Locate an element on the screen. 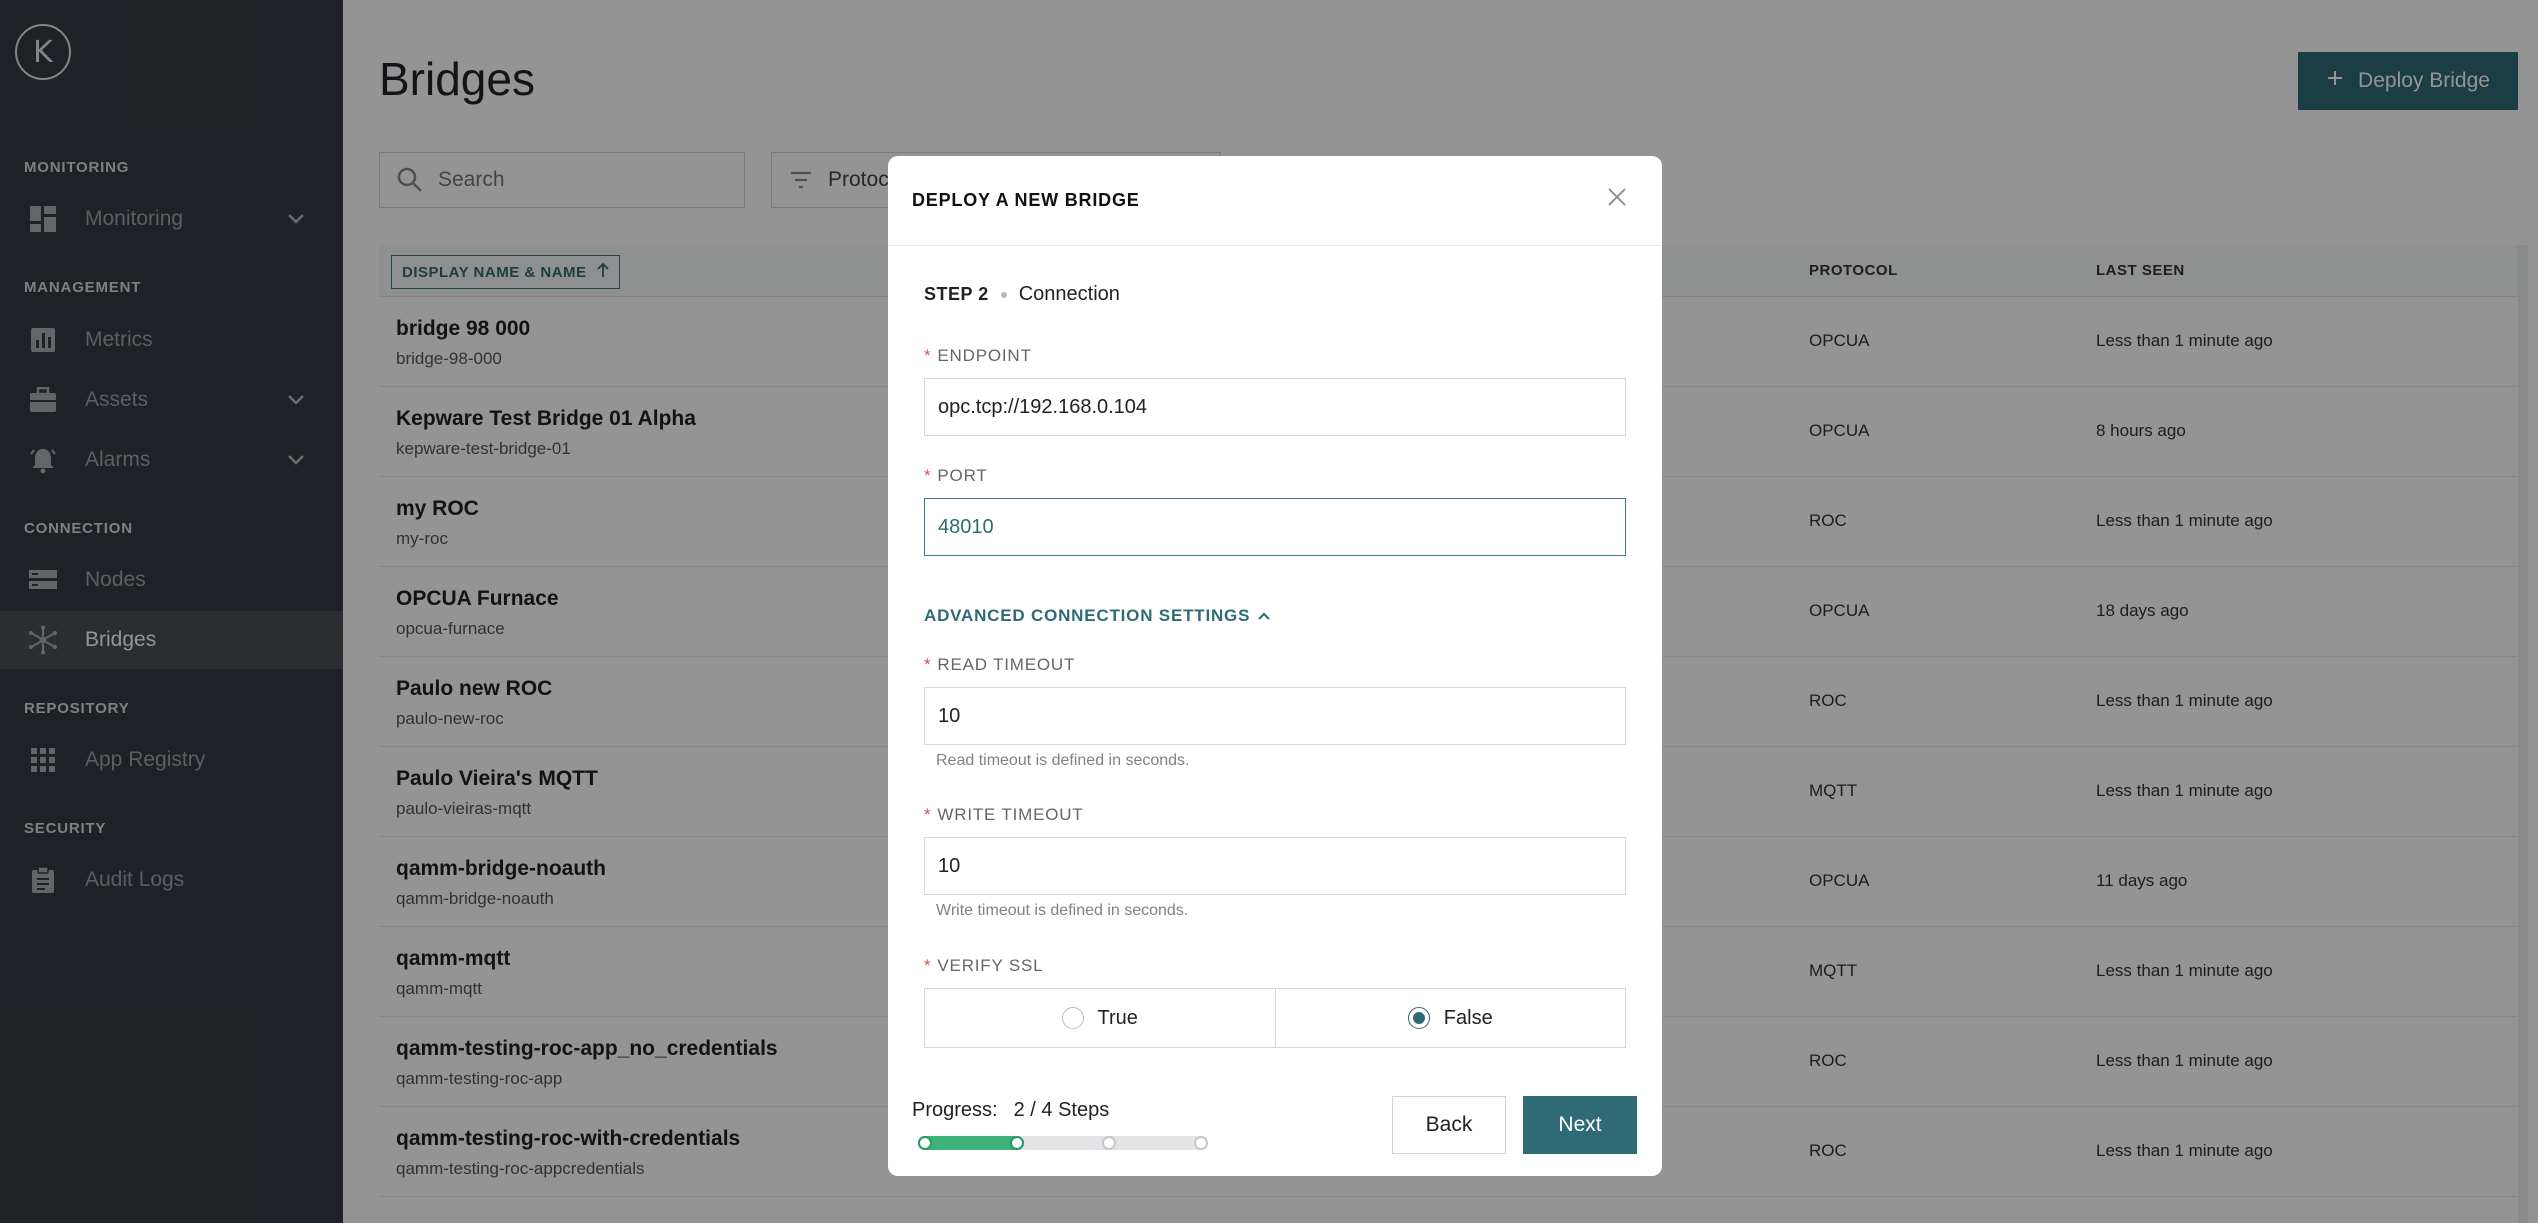 This screenshot has width=2538, height=1223. advanced-settings-toggle: ADVANCED CONNECTION SETTINGS is located at coordinates (1097, 616).